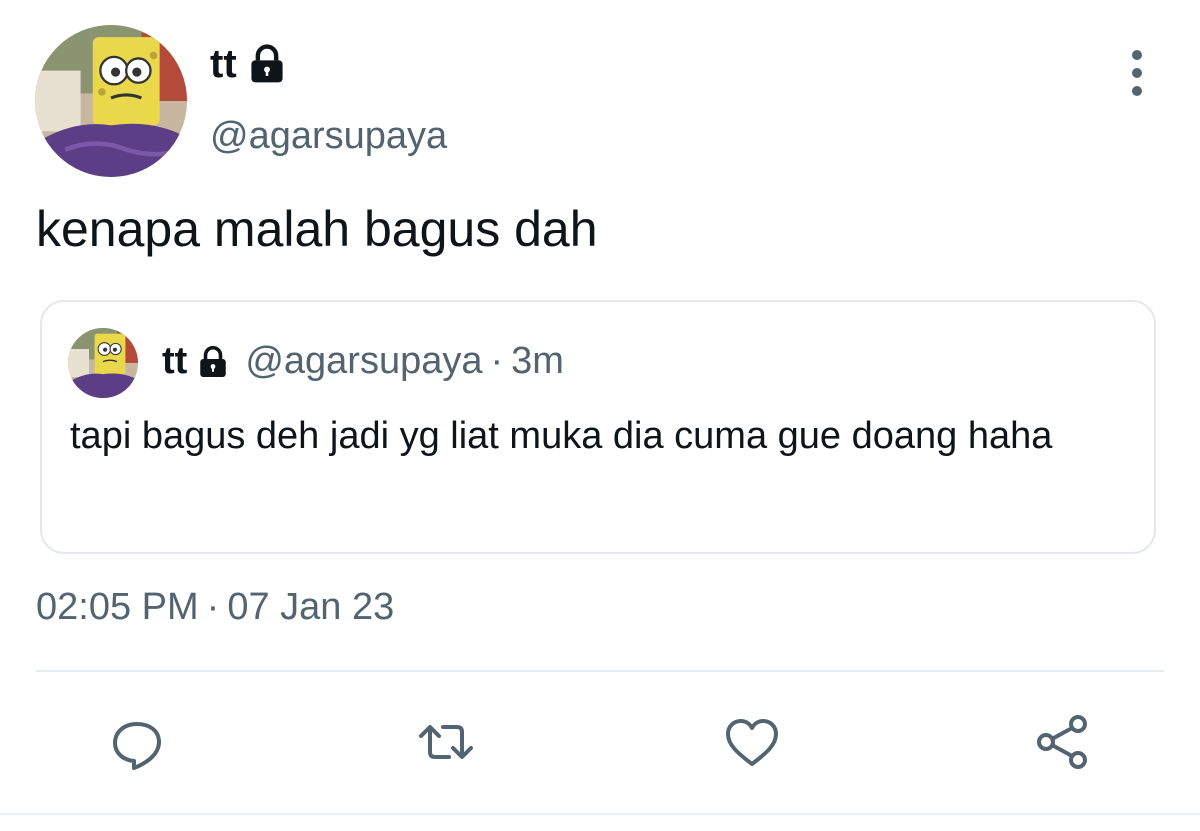  Describe the element at coordinates (175, 361) in the screenshot. I see `quoted-author-display-name: tt` at that location.